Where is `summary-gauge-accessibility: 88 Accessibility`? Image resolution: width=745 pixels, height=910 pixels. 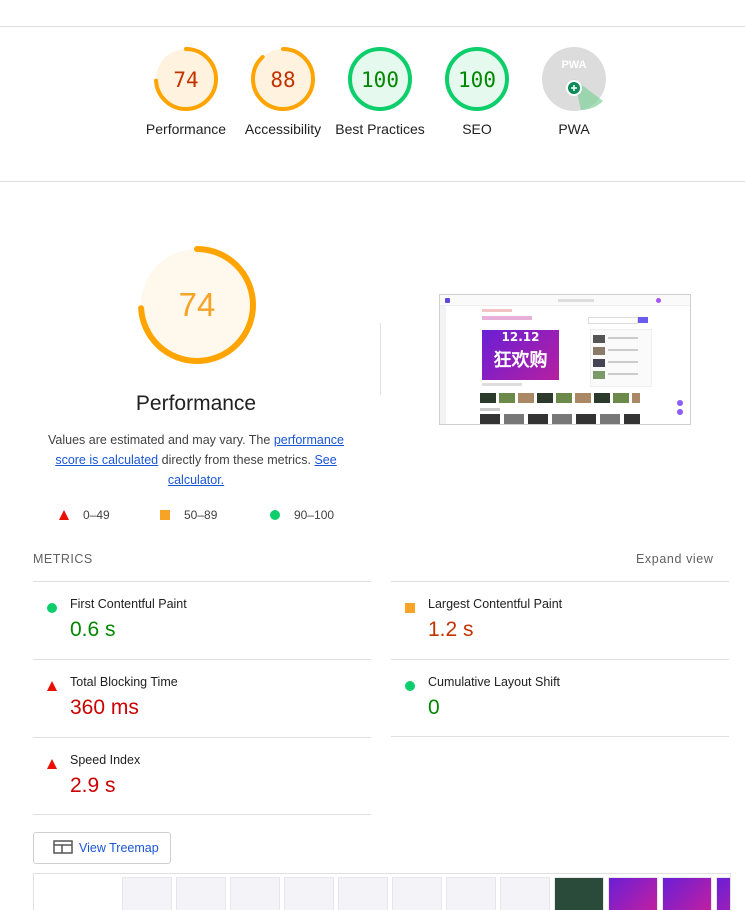
summary-gauge-accessibility: 88 Accessibility is located at coordinates (283, 92).